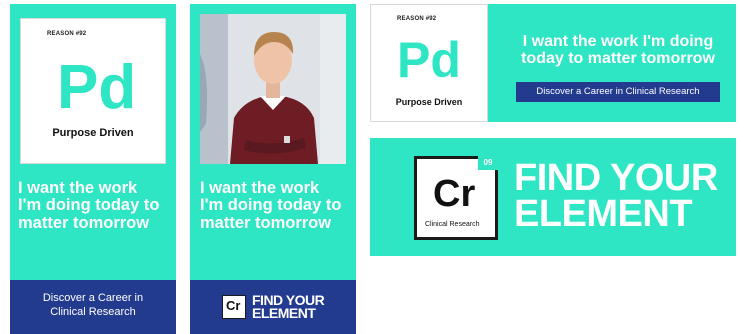 This screenshot has width=740, height=334. Describe the element at coordinates (618, 58) in the screenshot. I see `headline-line: today to matter tomorrow` at that location.